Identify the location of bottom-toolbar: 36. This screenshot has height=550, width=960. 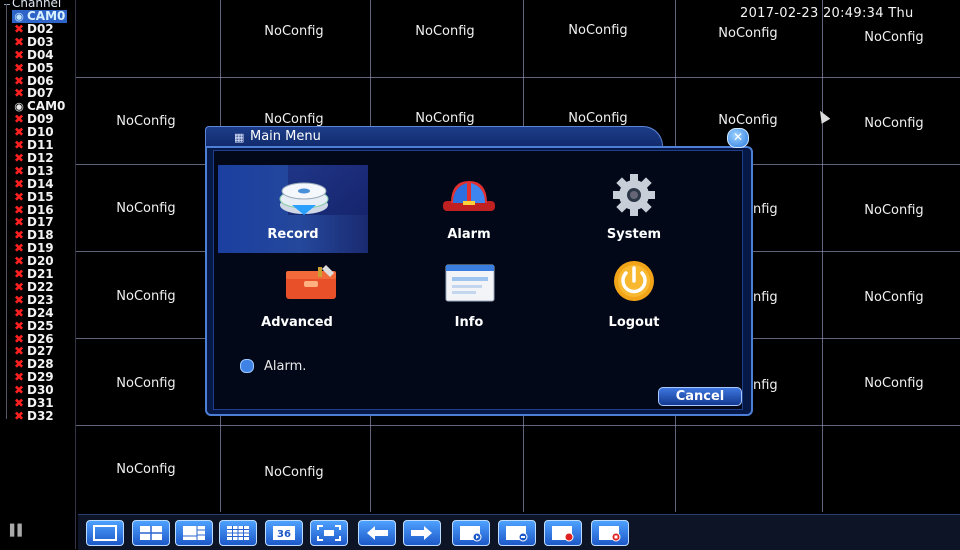
(519, 532).